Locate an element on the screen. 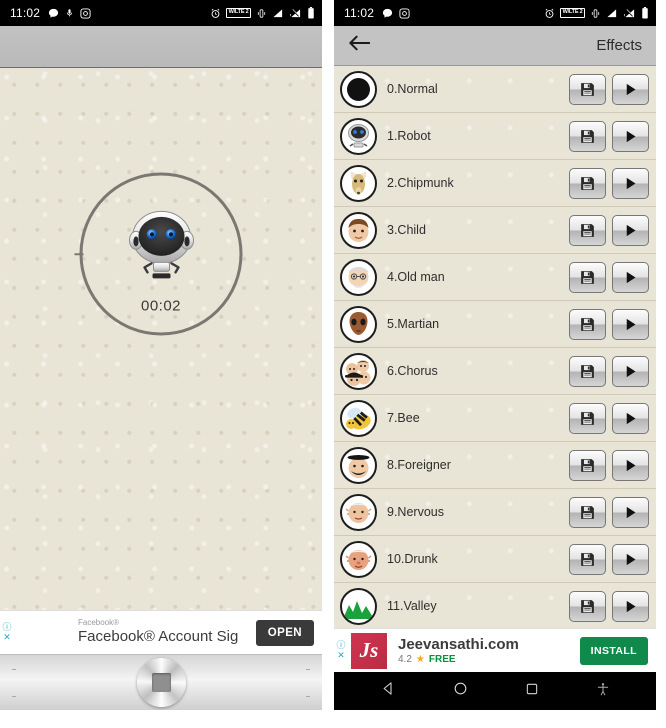 The image size is (666, 728). ad-open-button: OPEN is located at coordinates (284, 632).